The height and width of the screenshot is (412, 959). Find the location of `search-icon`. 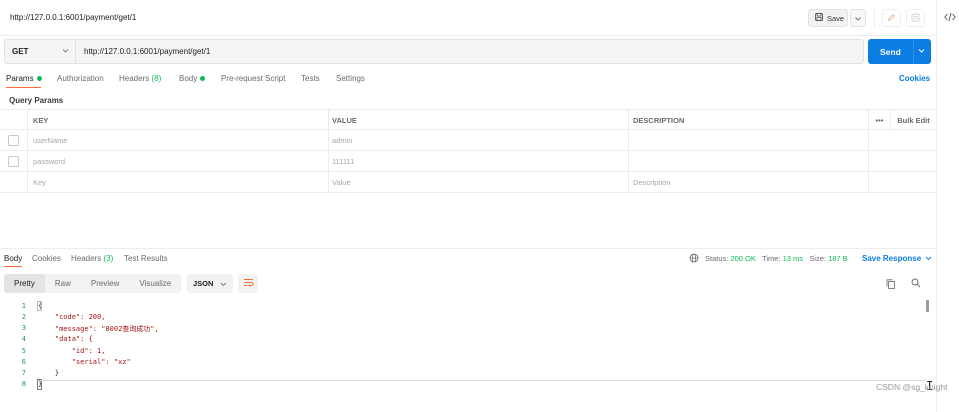

search-icon is located at coordinates (916, 284).